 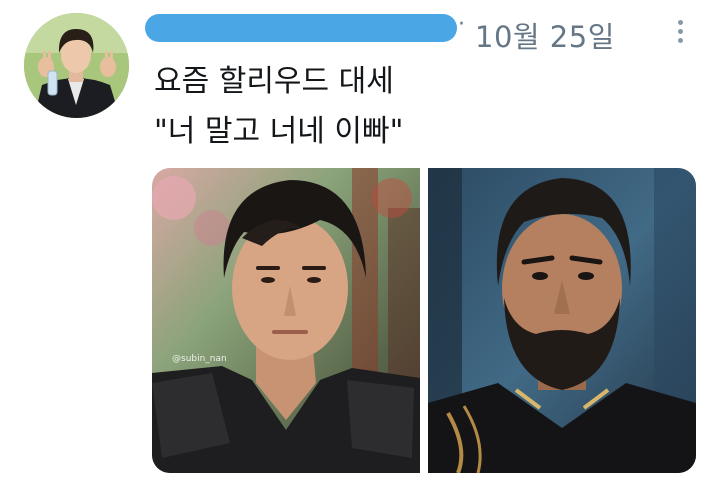 I want to click on more-options-icon, so click(x=680, y=35).